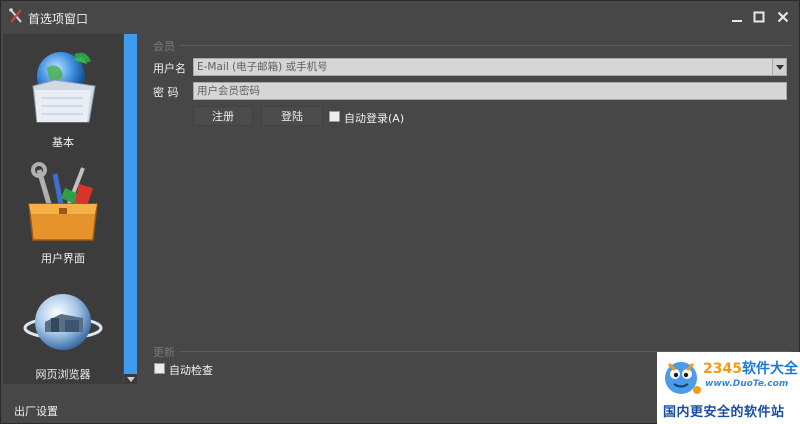  Describe the element at coordinates (63, 204) in the screenshot. I see `toolbox-icon` at that location.